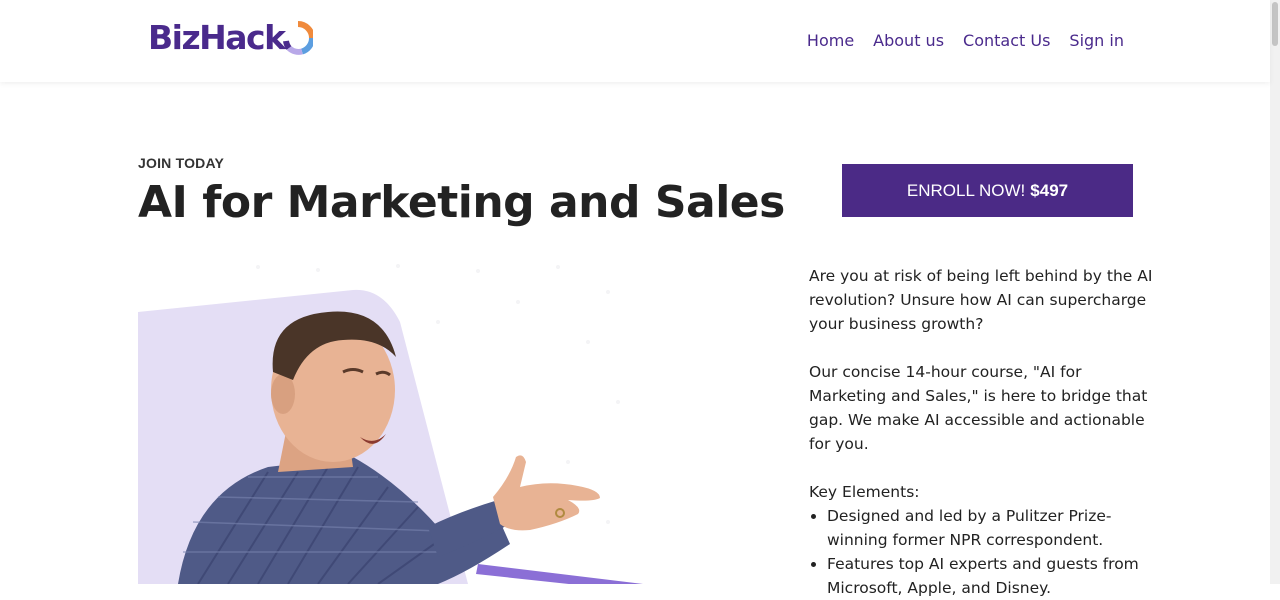 The height and width of the screenshot is (600, 1280). What do you see at coordinates (908, 41) in the screenshot?
I see `nav-about-link: About us` at bounding box center [908, 41].